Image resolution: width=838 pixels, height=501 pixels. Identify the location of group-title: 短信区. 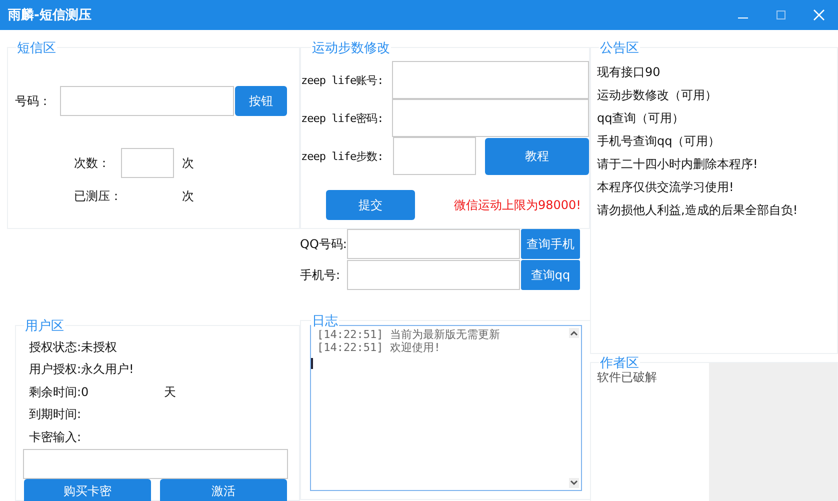
(36, 48).